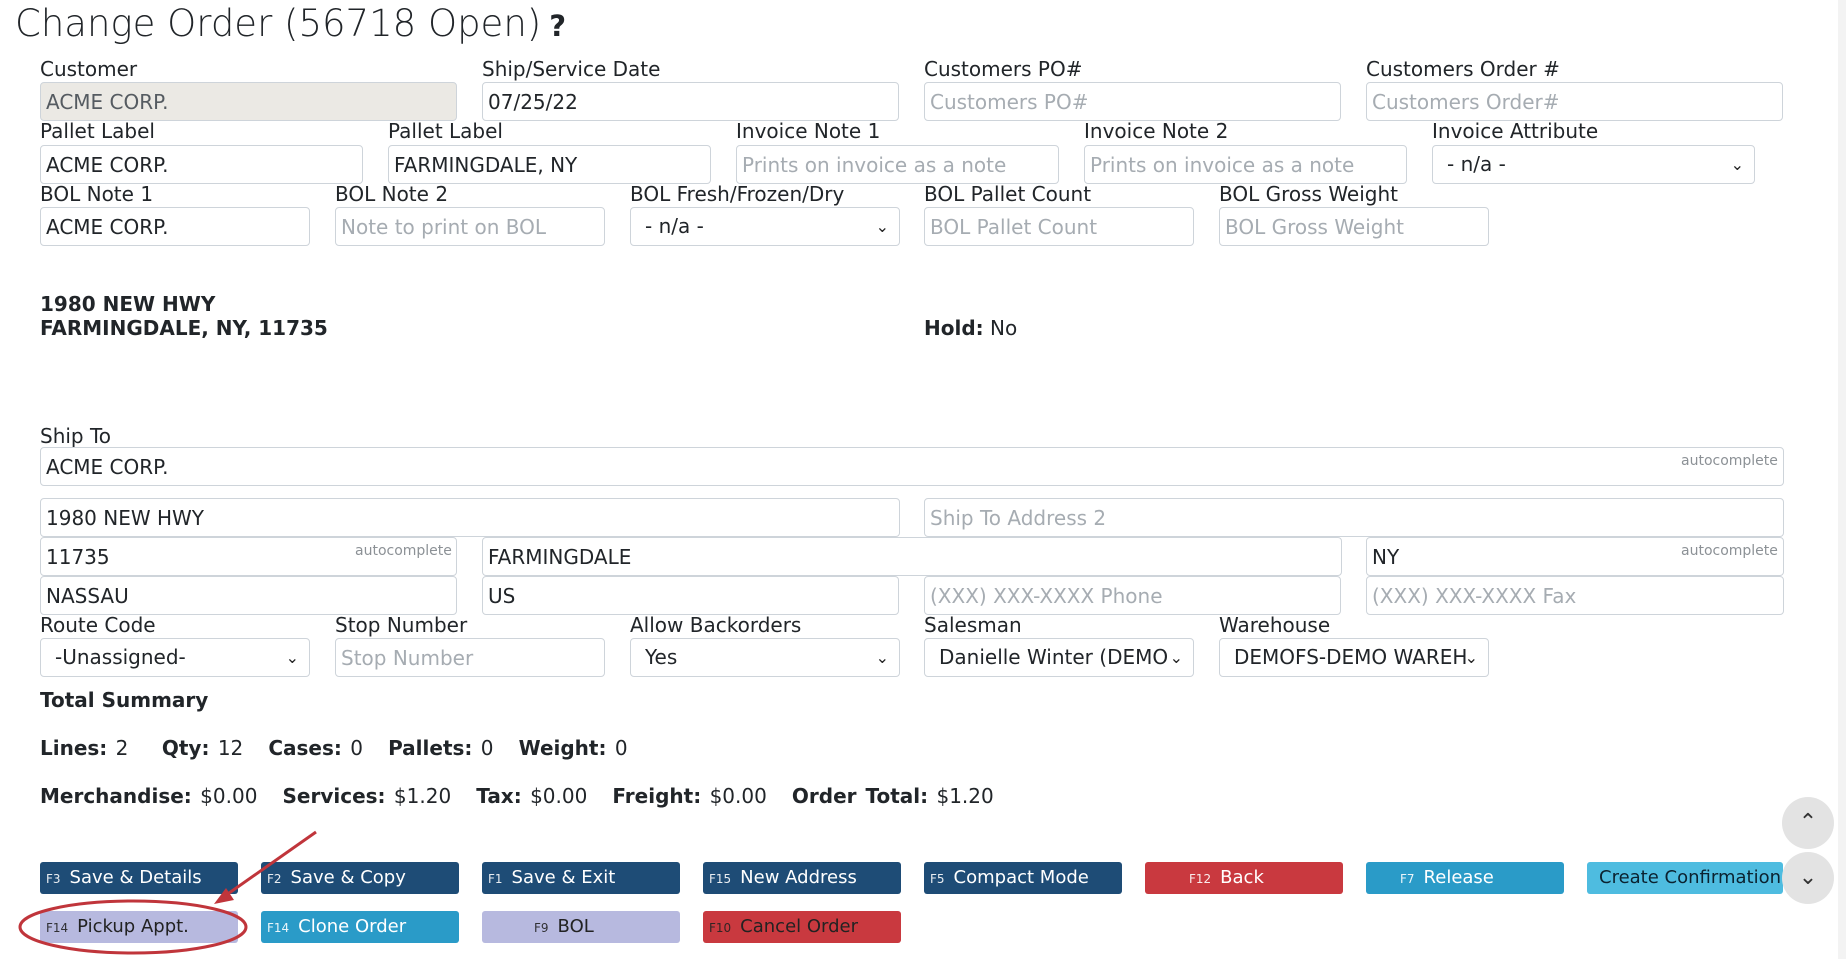 The image size is (1846, 959). I want to click on weight-label: Weight:, so click(562, 748).